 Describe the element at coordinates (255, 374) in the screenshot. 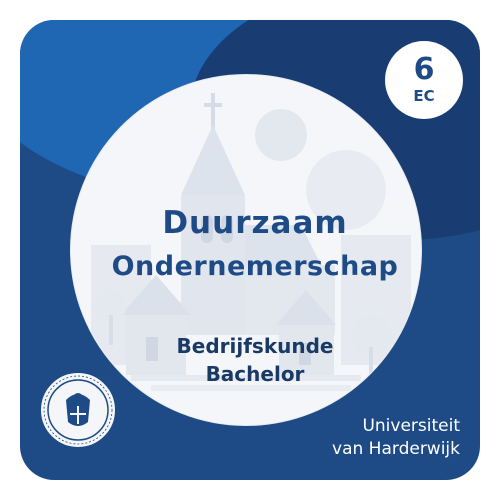

I see `program-level: Bachelor` at that location.